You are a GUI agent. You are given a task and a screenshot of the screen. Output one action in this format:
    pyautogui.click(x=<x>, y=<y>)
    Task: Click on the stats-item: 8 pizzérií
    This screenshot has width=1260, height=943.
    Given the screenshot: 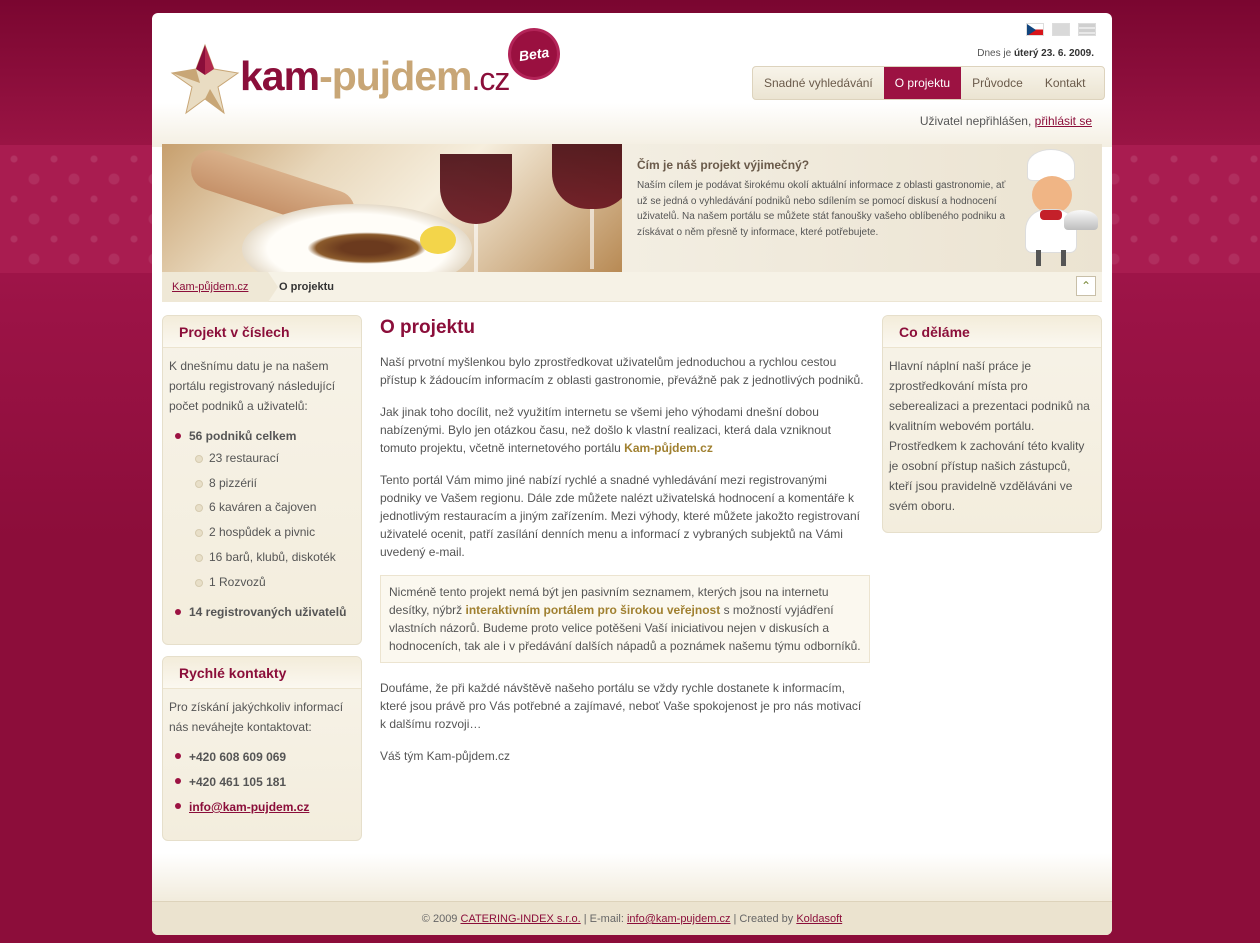 What is the action you would take?
    pyautogui.click(x=262, y=483)
    